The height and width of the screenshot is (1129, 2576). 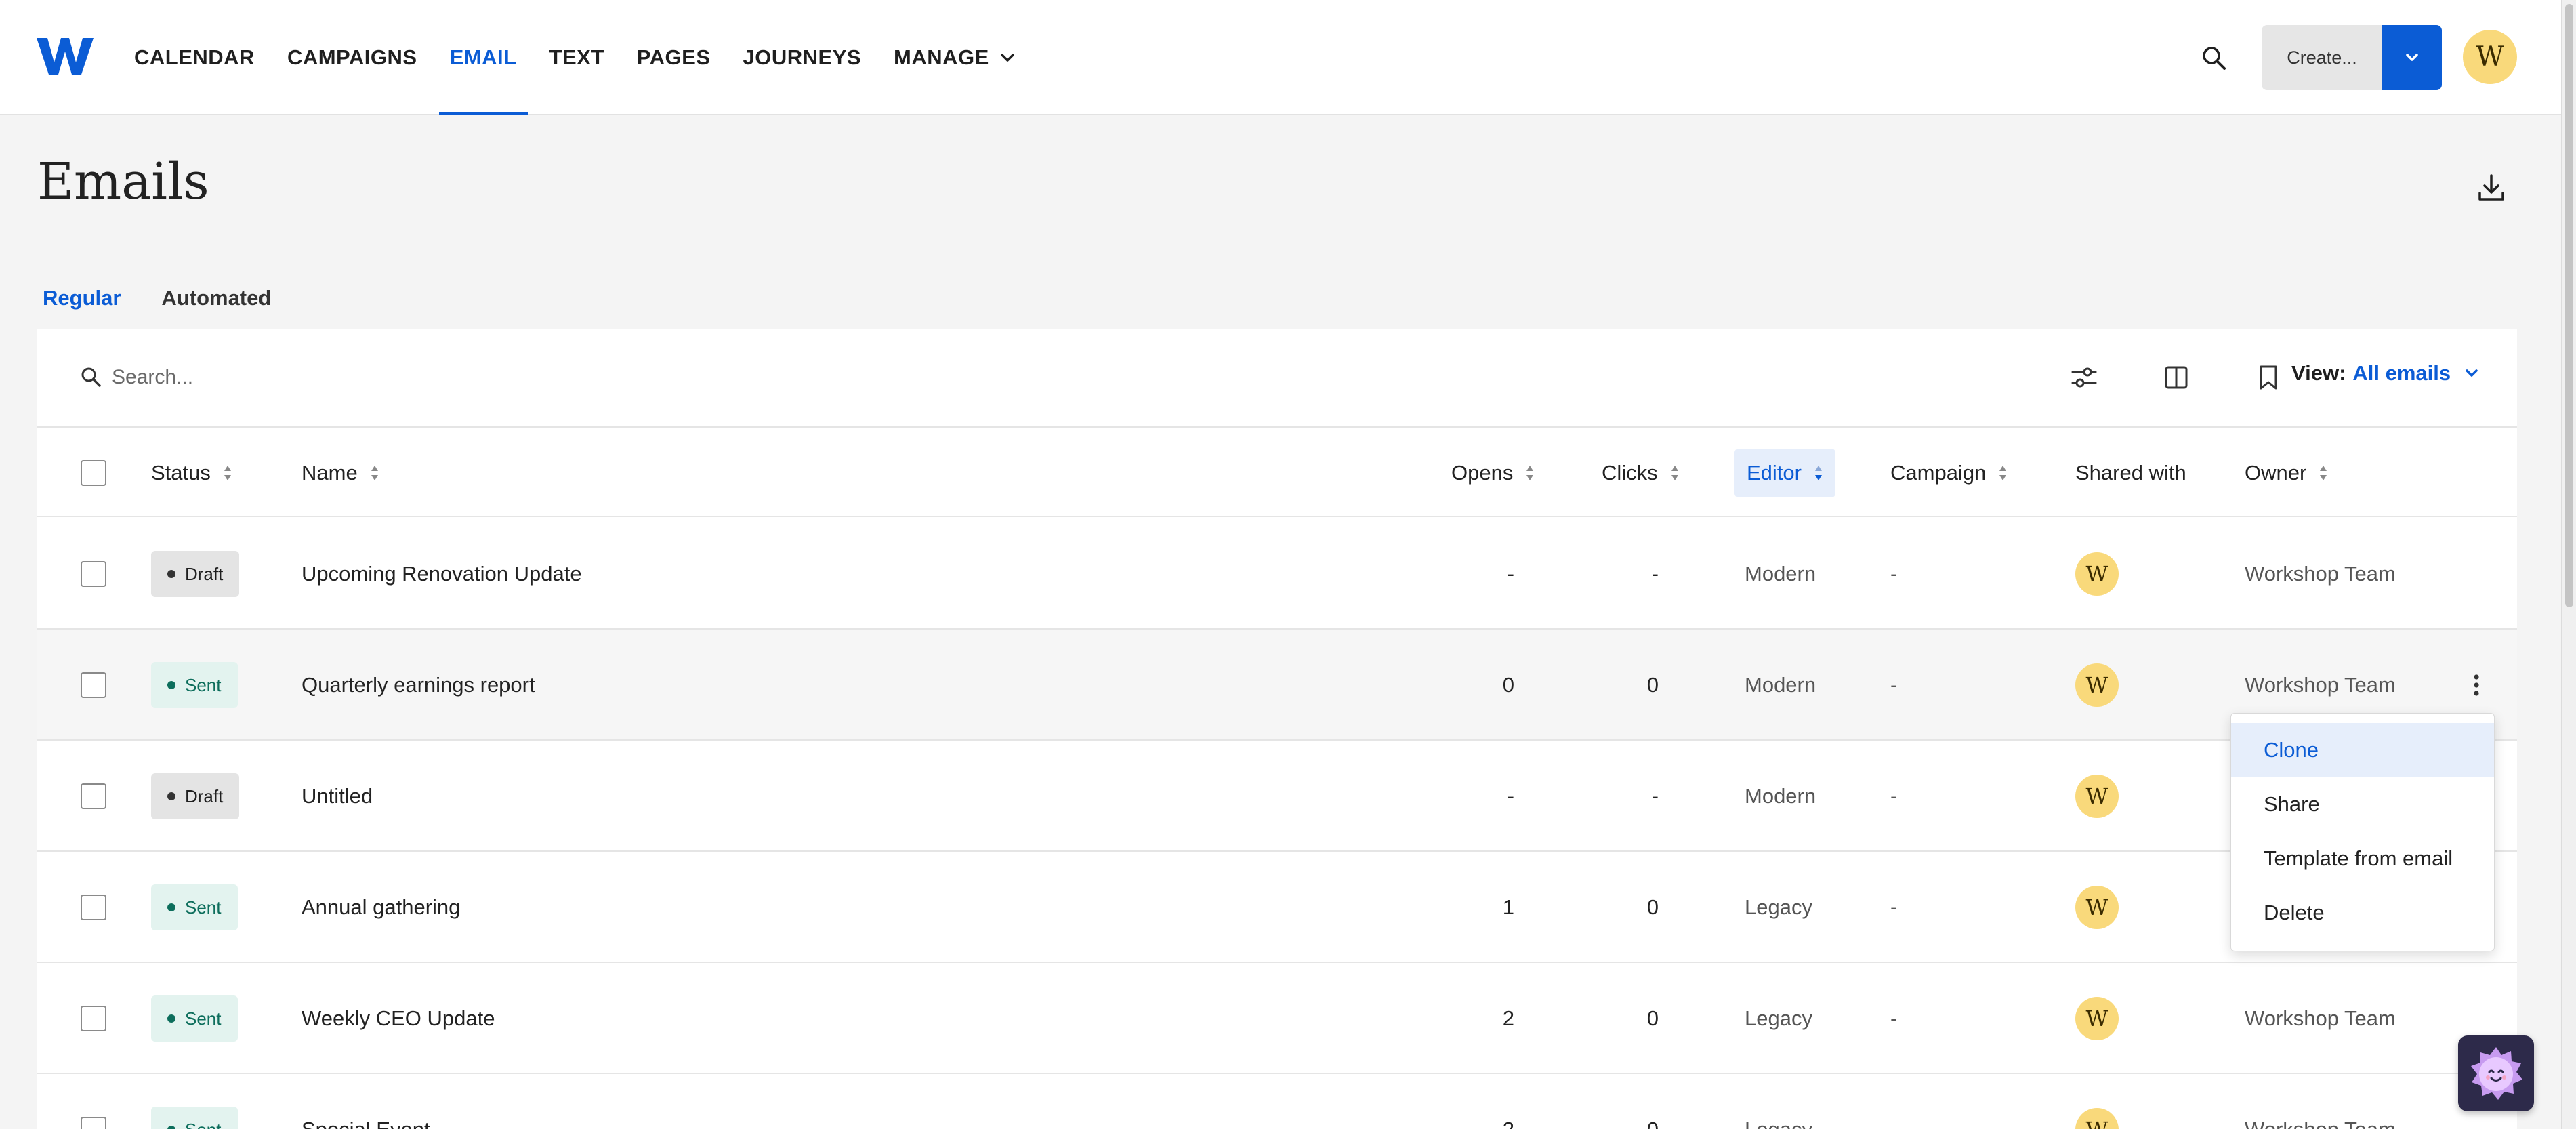 I want to click on nav-manage: MANAGE, so click(x=955, y=57).